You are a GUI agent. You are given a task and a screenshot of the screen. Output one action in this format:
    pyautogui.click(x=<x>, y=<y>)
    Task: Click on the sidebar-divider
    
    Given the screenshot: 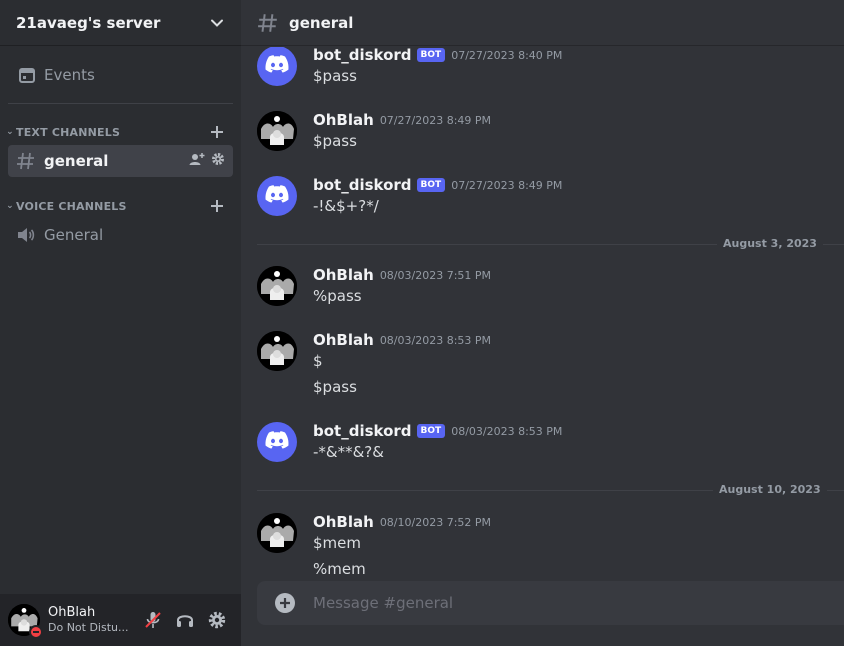 What is the action you would take?
    pyautogui.click(x=120, y=103)
    